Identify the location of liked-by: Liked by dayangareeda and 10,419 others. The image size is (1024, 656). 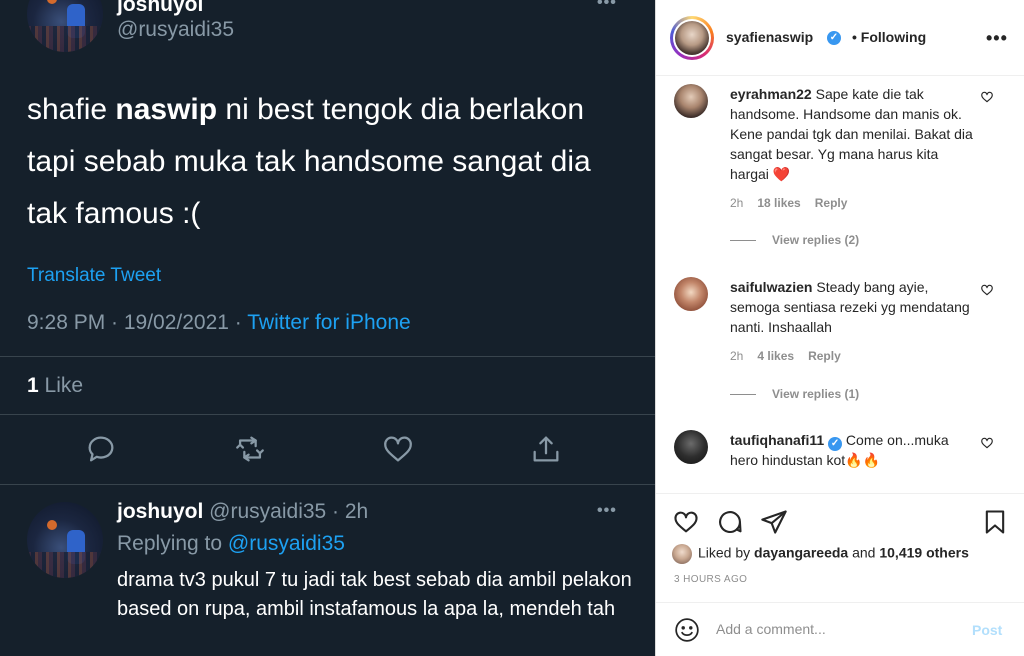
(820, 554).